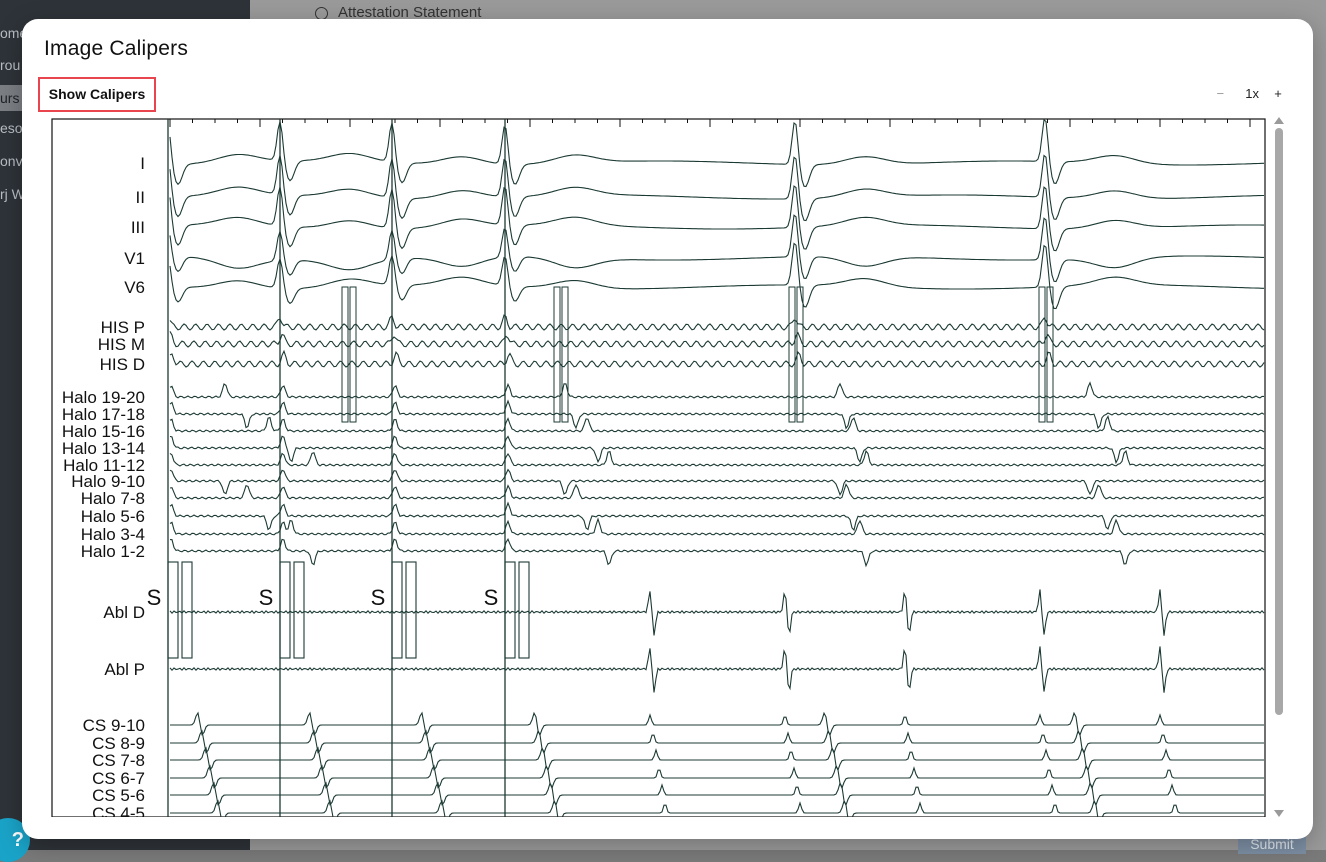  Describe the element at coordinates (321, 13) in the screenshot. I see `radio-icon` at that location.